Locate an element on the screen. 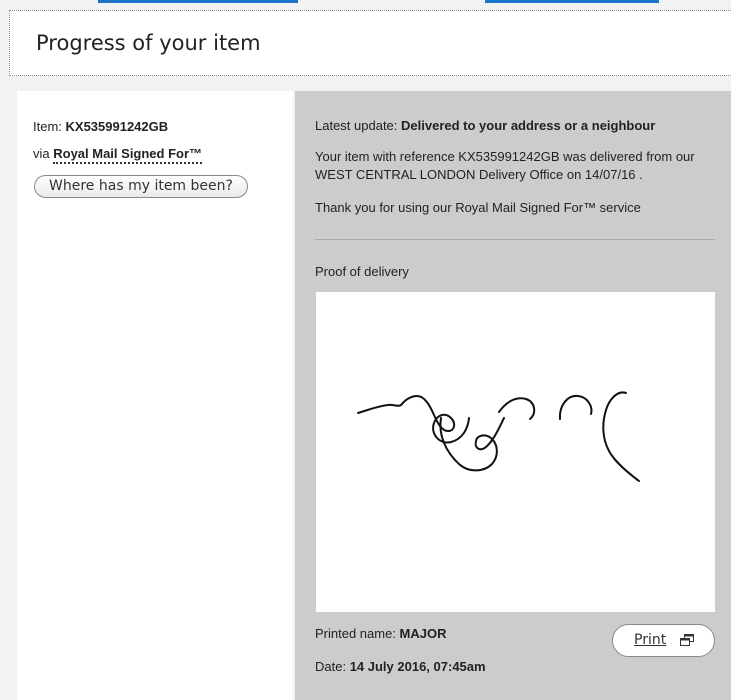 This screenshot has width=731, height=700. divider is located at coordinates (515, 239).